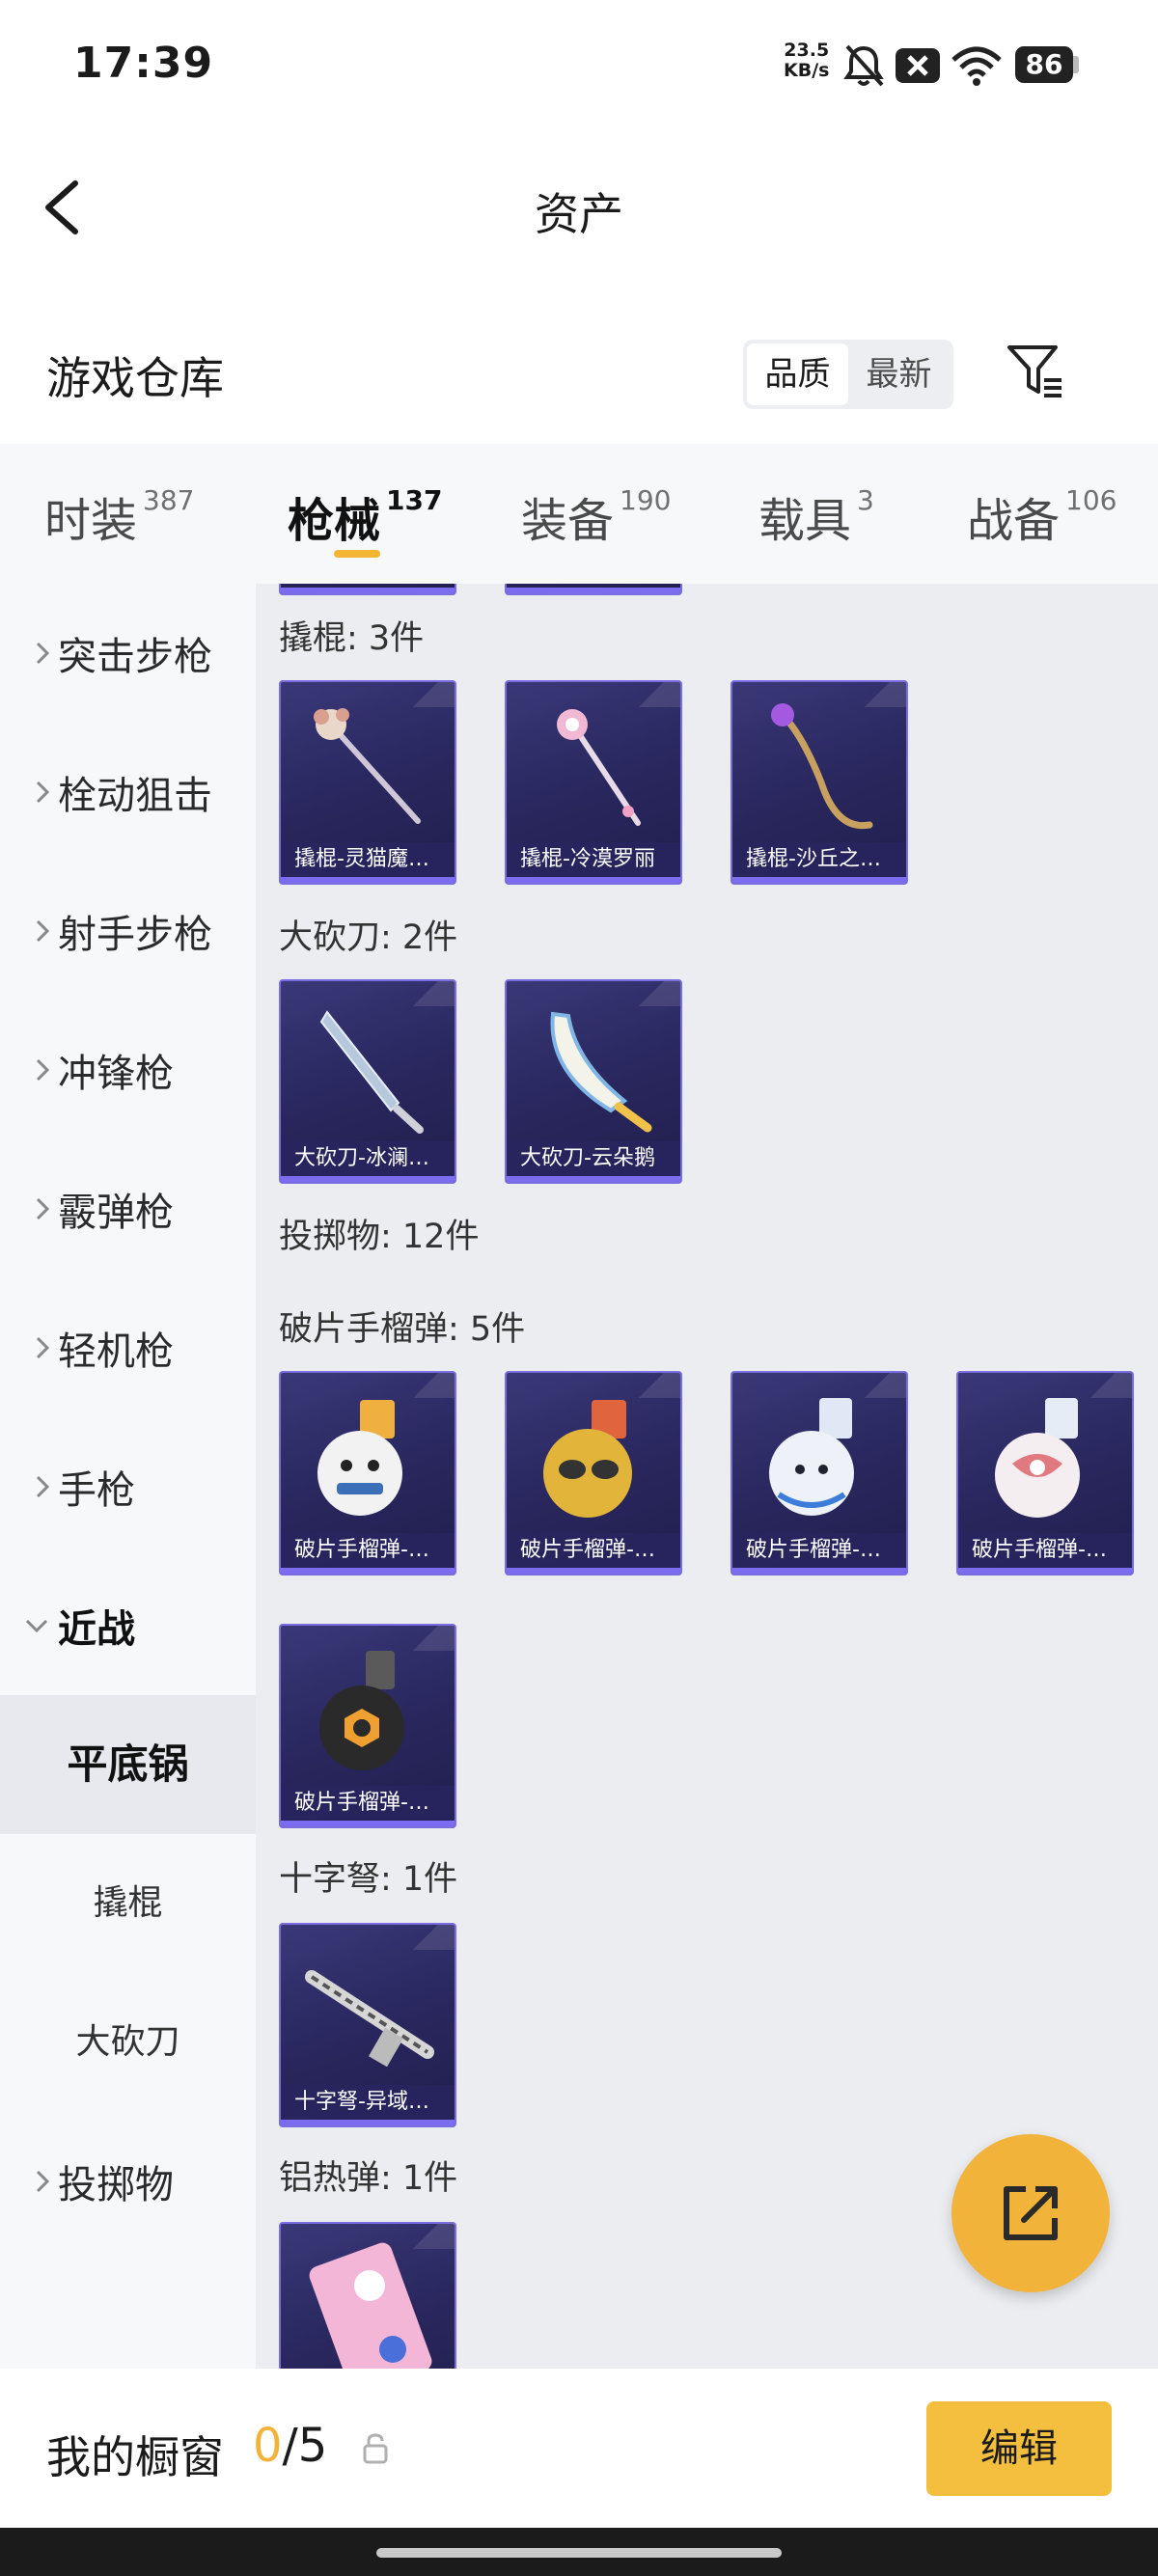 This screenshot has width=1158, height=2576. Describe the element at coordinates (805, 521) in the screenshot. I see `tab-label: 载具` at that location.